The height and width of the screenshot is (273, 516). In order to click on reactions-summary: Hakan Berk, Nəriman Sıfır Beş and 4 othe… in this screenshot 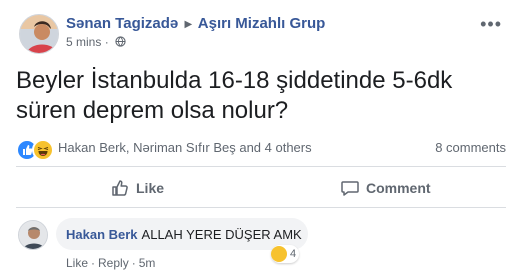, I will do `click(261, 149)`.